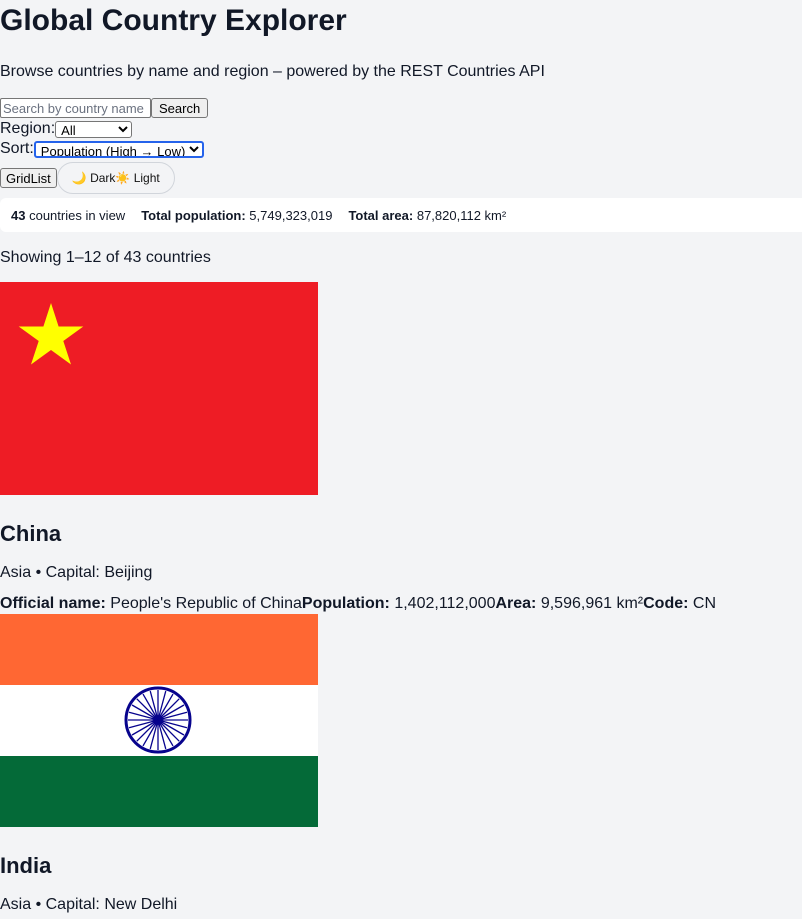 The image size is (802, 919). I want to click on sort-label: Sort:, so click(17, 148).